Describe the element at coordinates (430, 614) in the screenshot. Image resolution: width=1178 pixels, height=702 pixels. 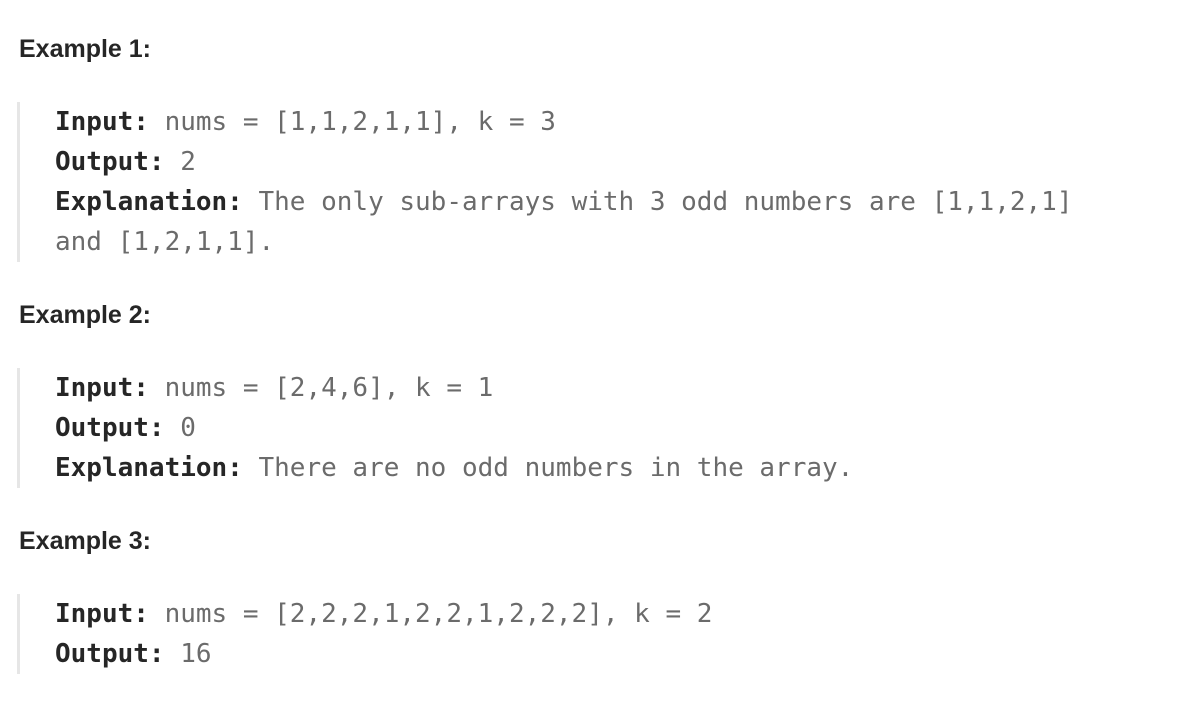
I see `input-value: nums = [2,2,2,1,2,2,1,2,2,2], k = 2` at that location.